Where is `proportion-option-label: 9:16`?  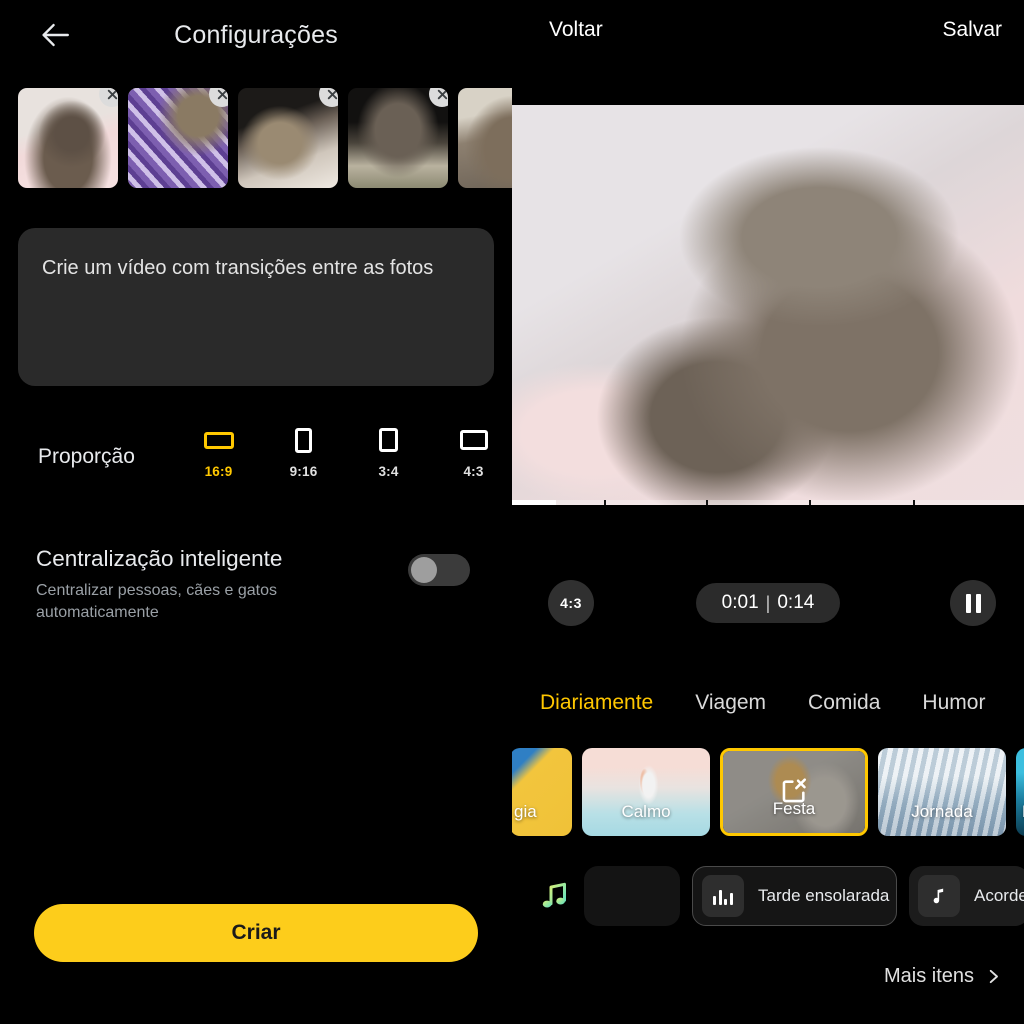
proportion-option-label: 9:16 is located at coordinates (303, 471).